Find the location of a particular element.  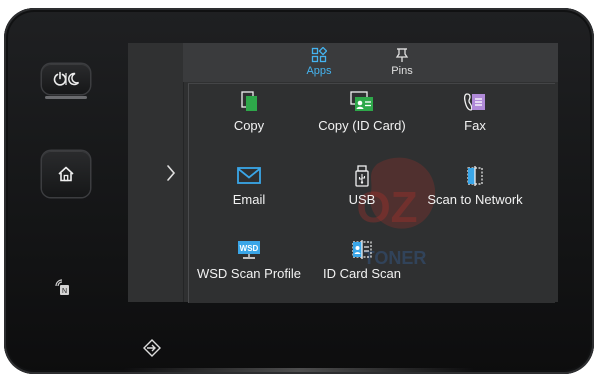

app-id-card-scan-label: ID Card Scan is located at coordinates (362, 273).